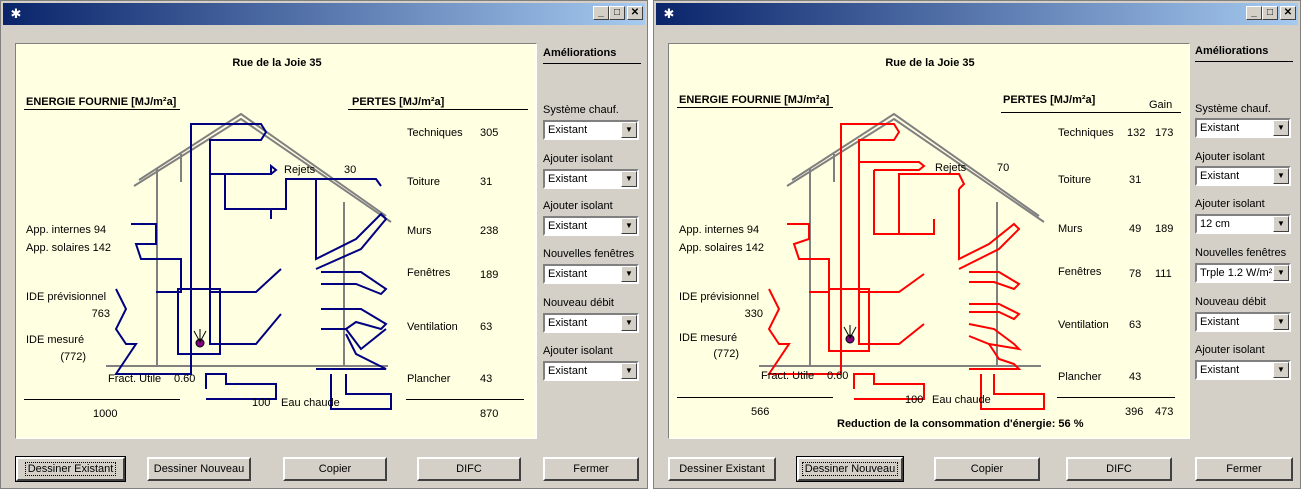 The height and width of the screenshot is (489, 1301). Describe the element at coordinates (1163, 274) in the screenshot. I see `loss-gain: 111` at that location.